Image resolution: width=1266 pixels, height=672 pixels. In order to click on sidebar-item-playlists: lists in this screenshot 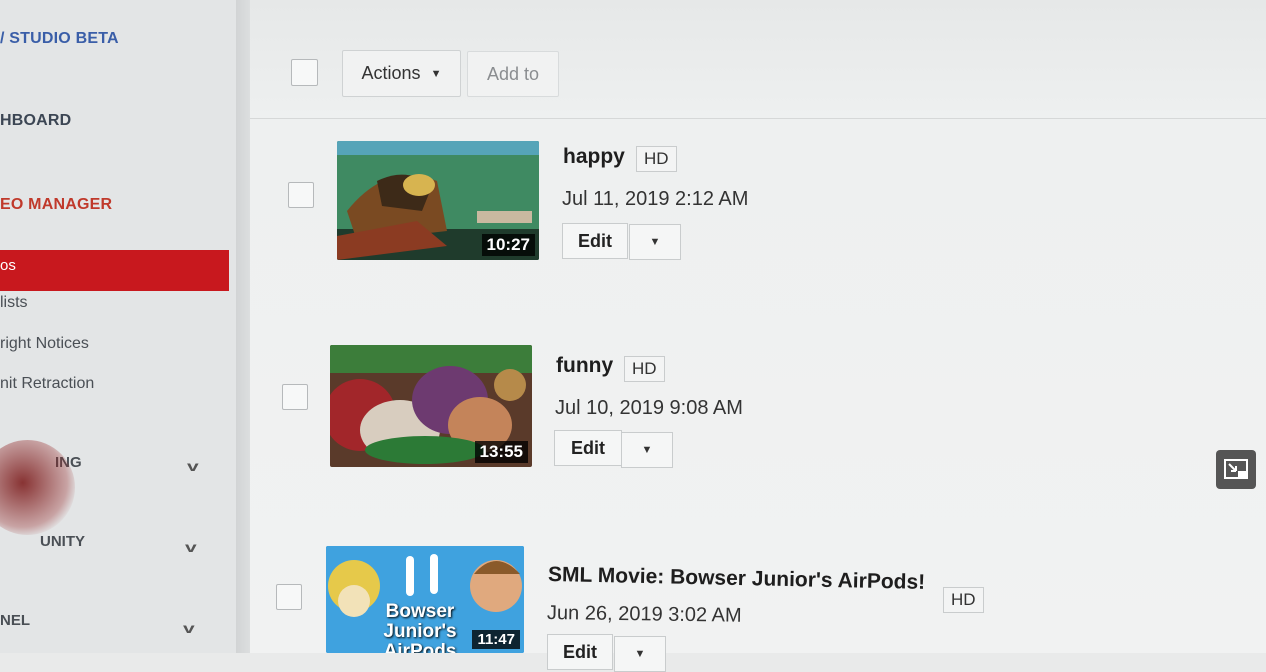, I will do `click(14, 303)`.